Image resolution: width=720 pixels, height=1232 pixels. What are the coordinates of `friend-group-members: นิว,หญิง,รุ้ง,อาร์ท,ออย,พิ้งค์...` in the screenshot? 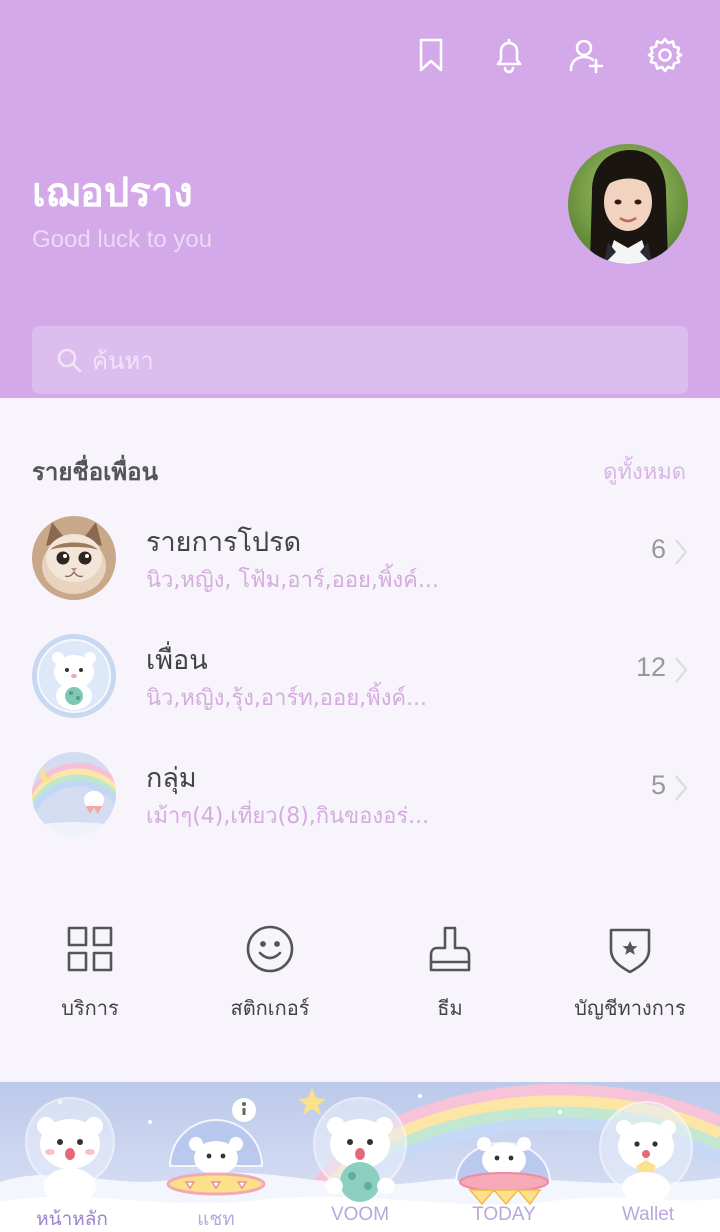 It's located at (287, 698).